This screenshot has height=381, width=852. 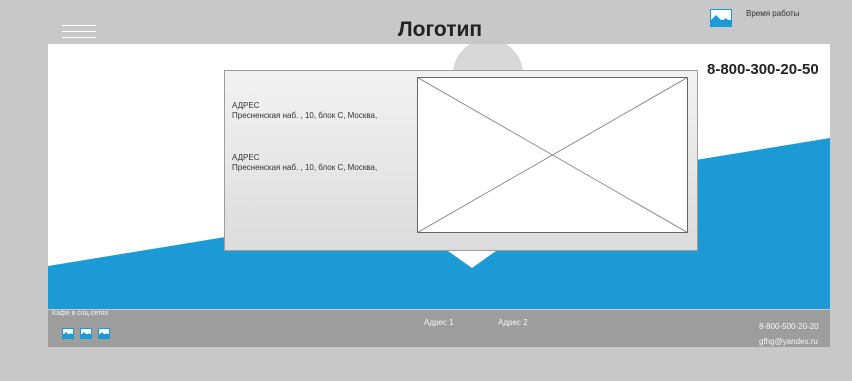 What do you see at coordinates (80, 313) in the screenshot?
I see `social-title: Кафе в соц.сетях` at bounding box center [80, 313].